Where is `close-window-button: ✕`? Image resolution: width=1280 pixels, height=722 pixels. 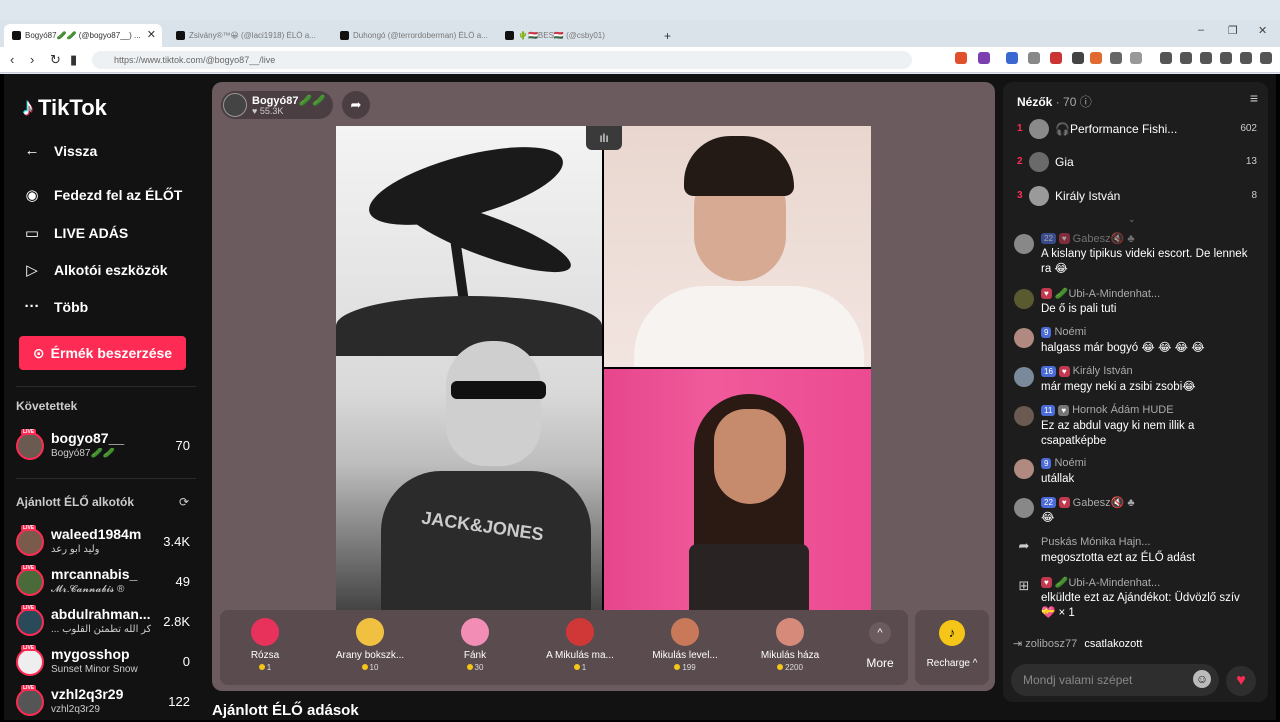
close-window-button: ✕ is located at coordinates (1262, 30).